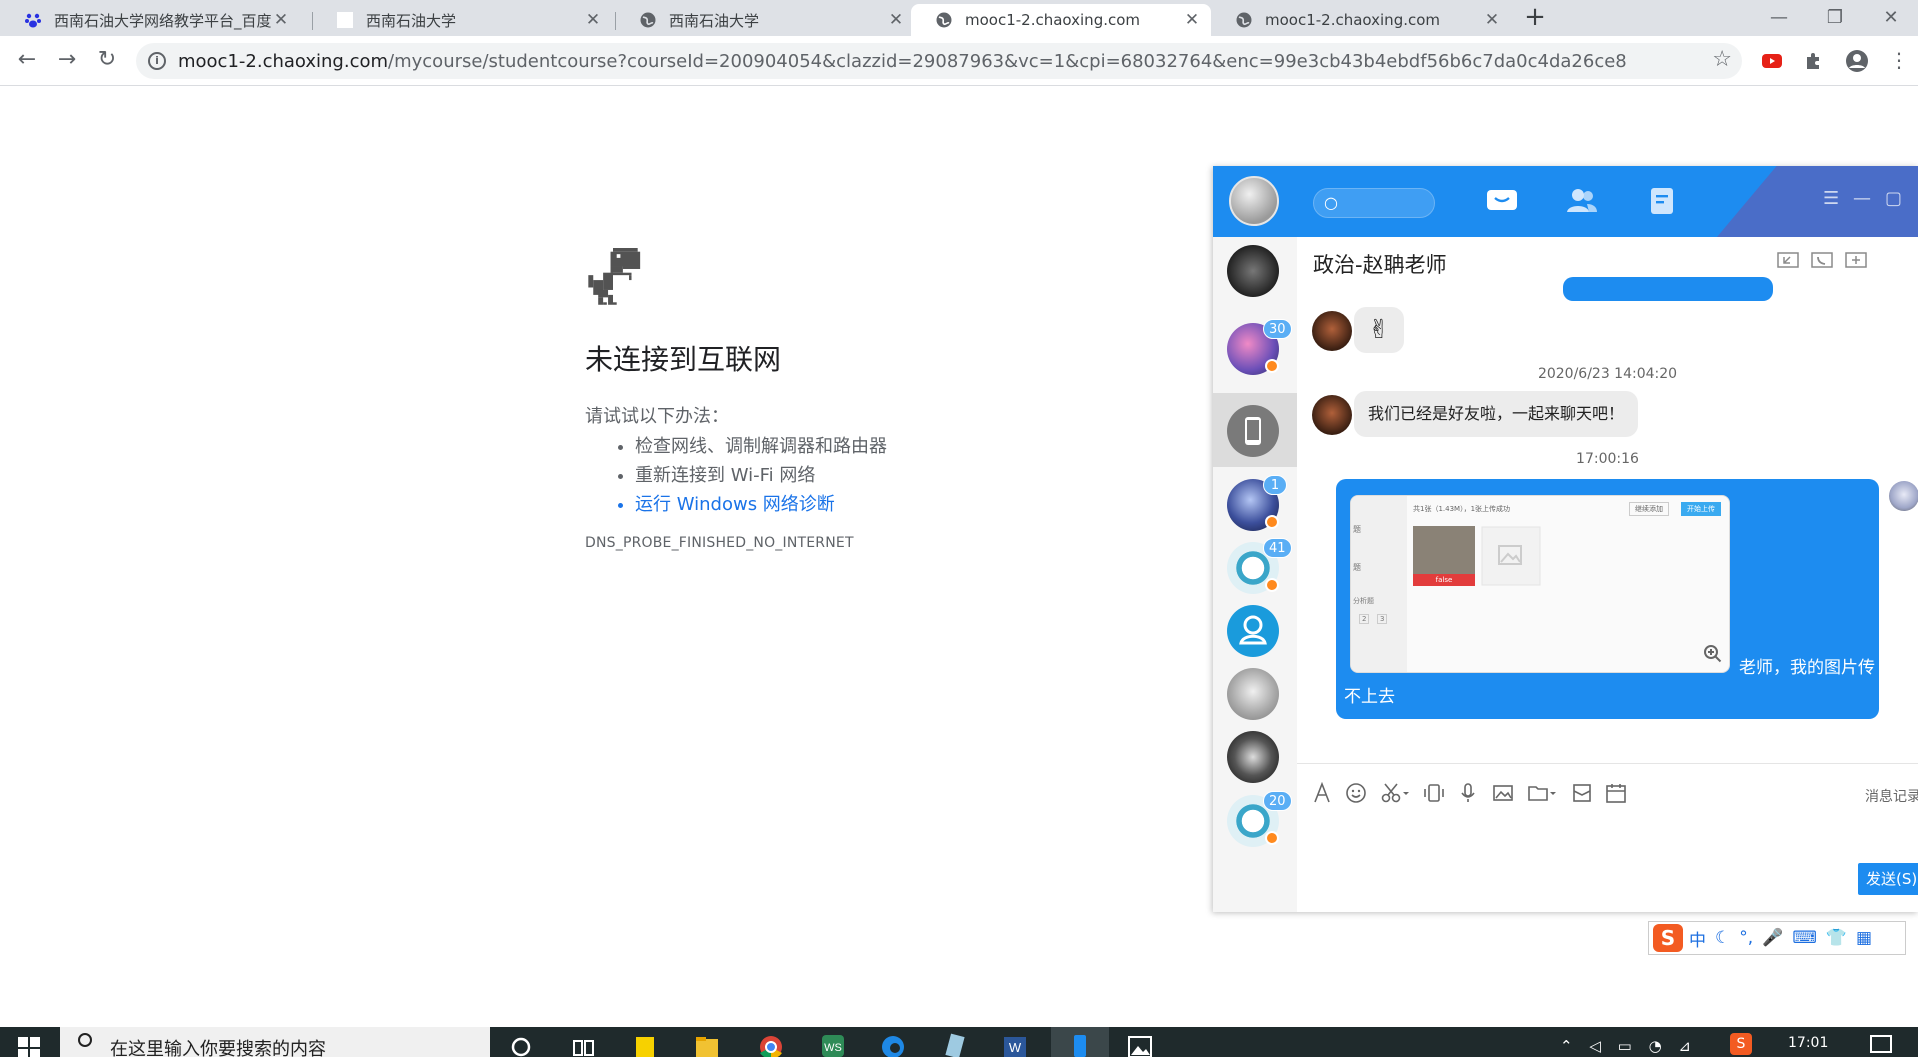  I want to click on send-button: 发送(S), so click(1888, 879).